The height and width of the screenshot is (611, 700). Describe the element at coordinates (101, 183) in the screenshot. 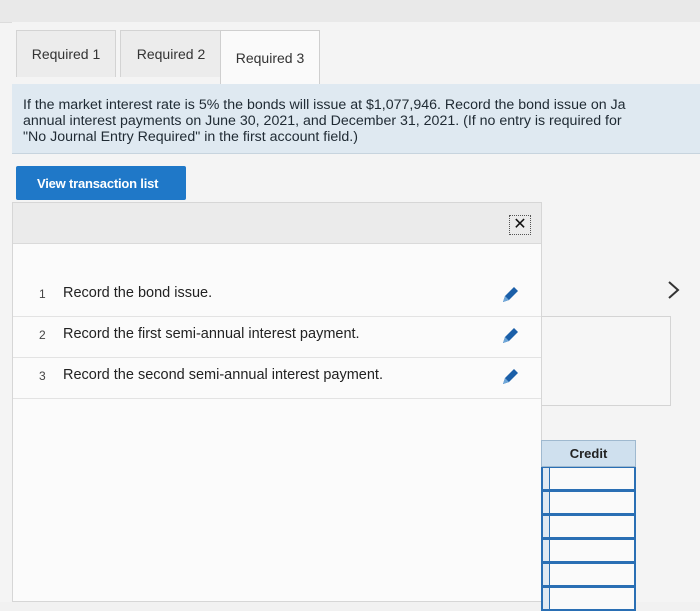

I see `view-transaction-list-button: View transaction list` at that location.